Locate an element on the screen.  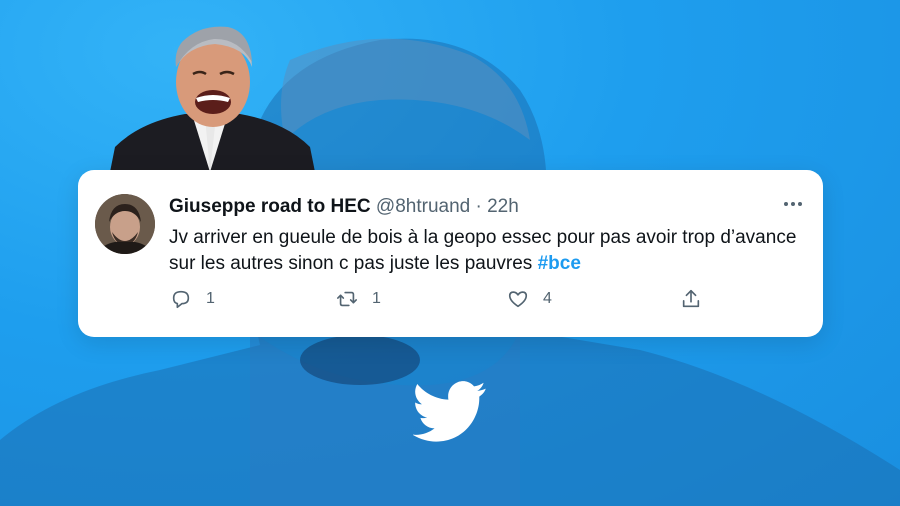
tweet-header: Giuseppe road to HEC @8htruand · 22h is located at coordinates (344, 207).